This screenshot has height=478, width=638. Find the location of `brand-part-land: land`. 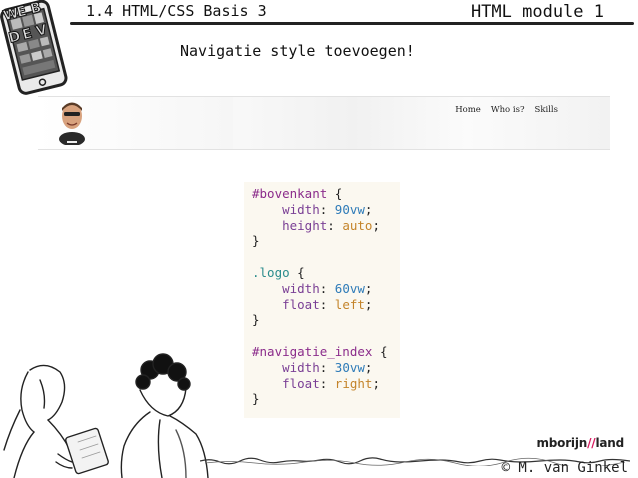

brand-part-land: land is located at coordinates (609, 443).